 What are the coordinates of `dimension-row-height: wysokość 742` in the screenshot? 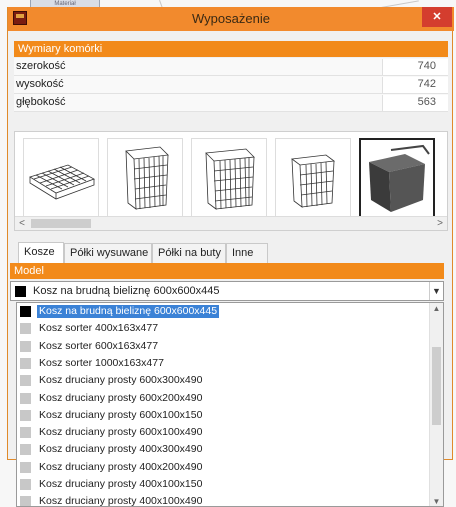 It's located at (231, 85).